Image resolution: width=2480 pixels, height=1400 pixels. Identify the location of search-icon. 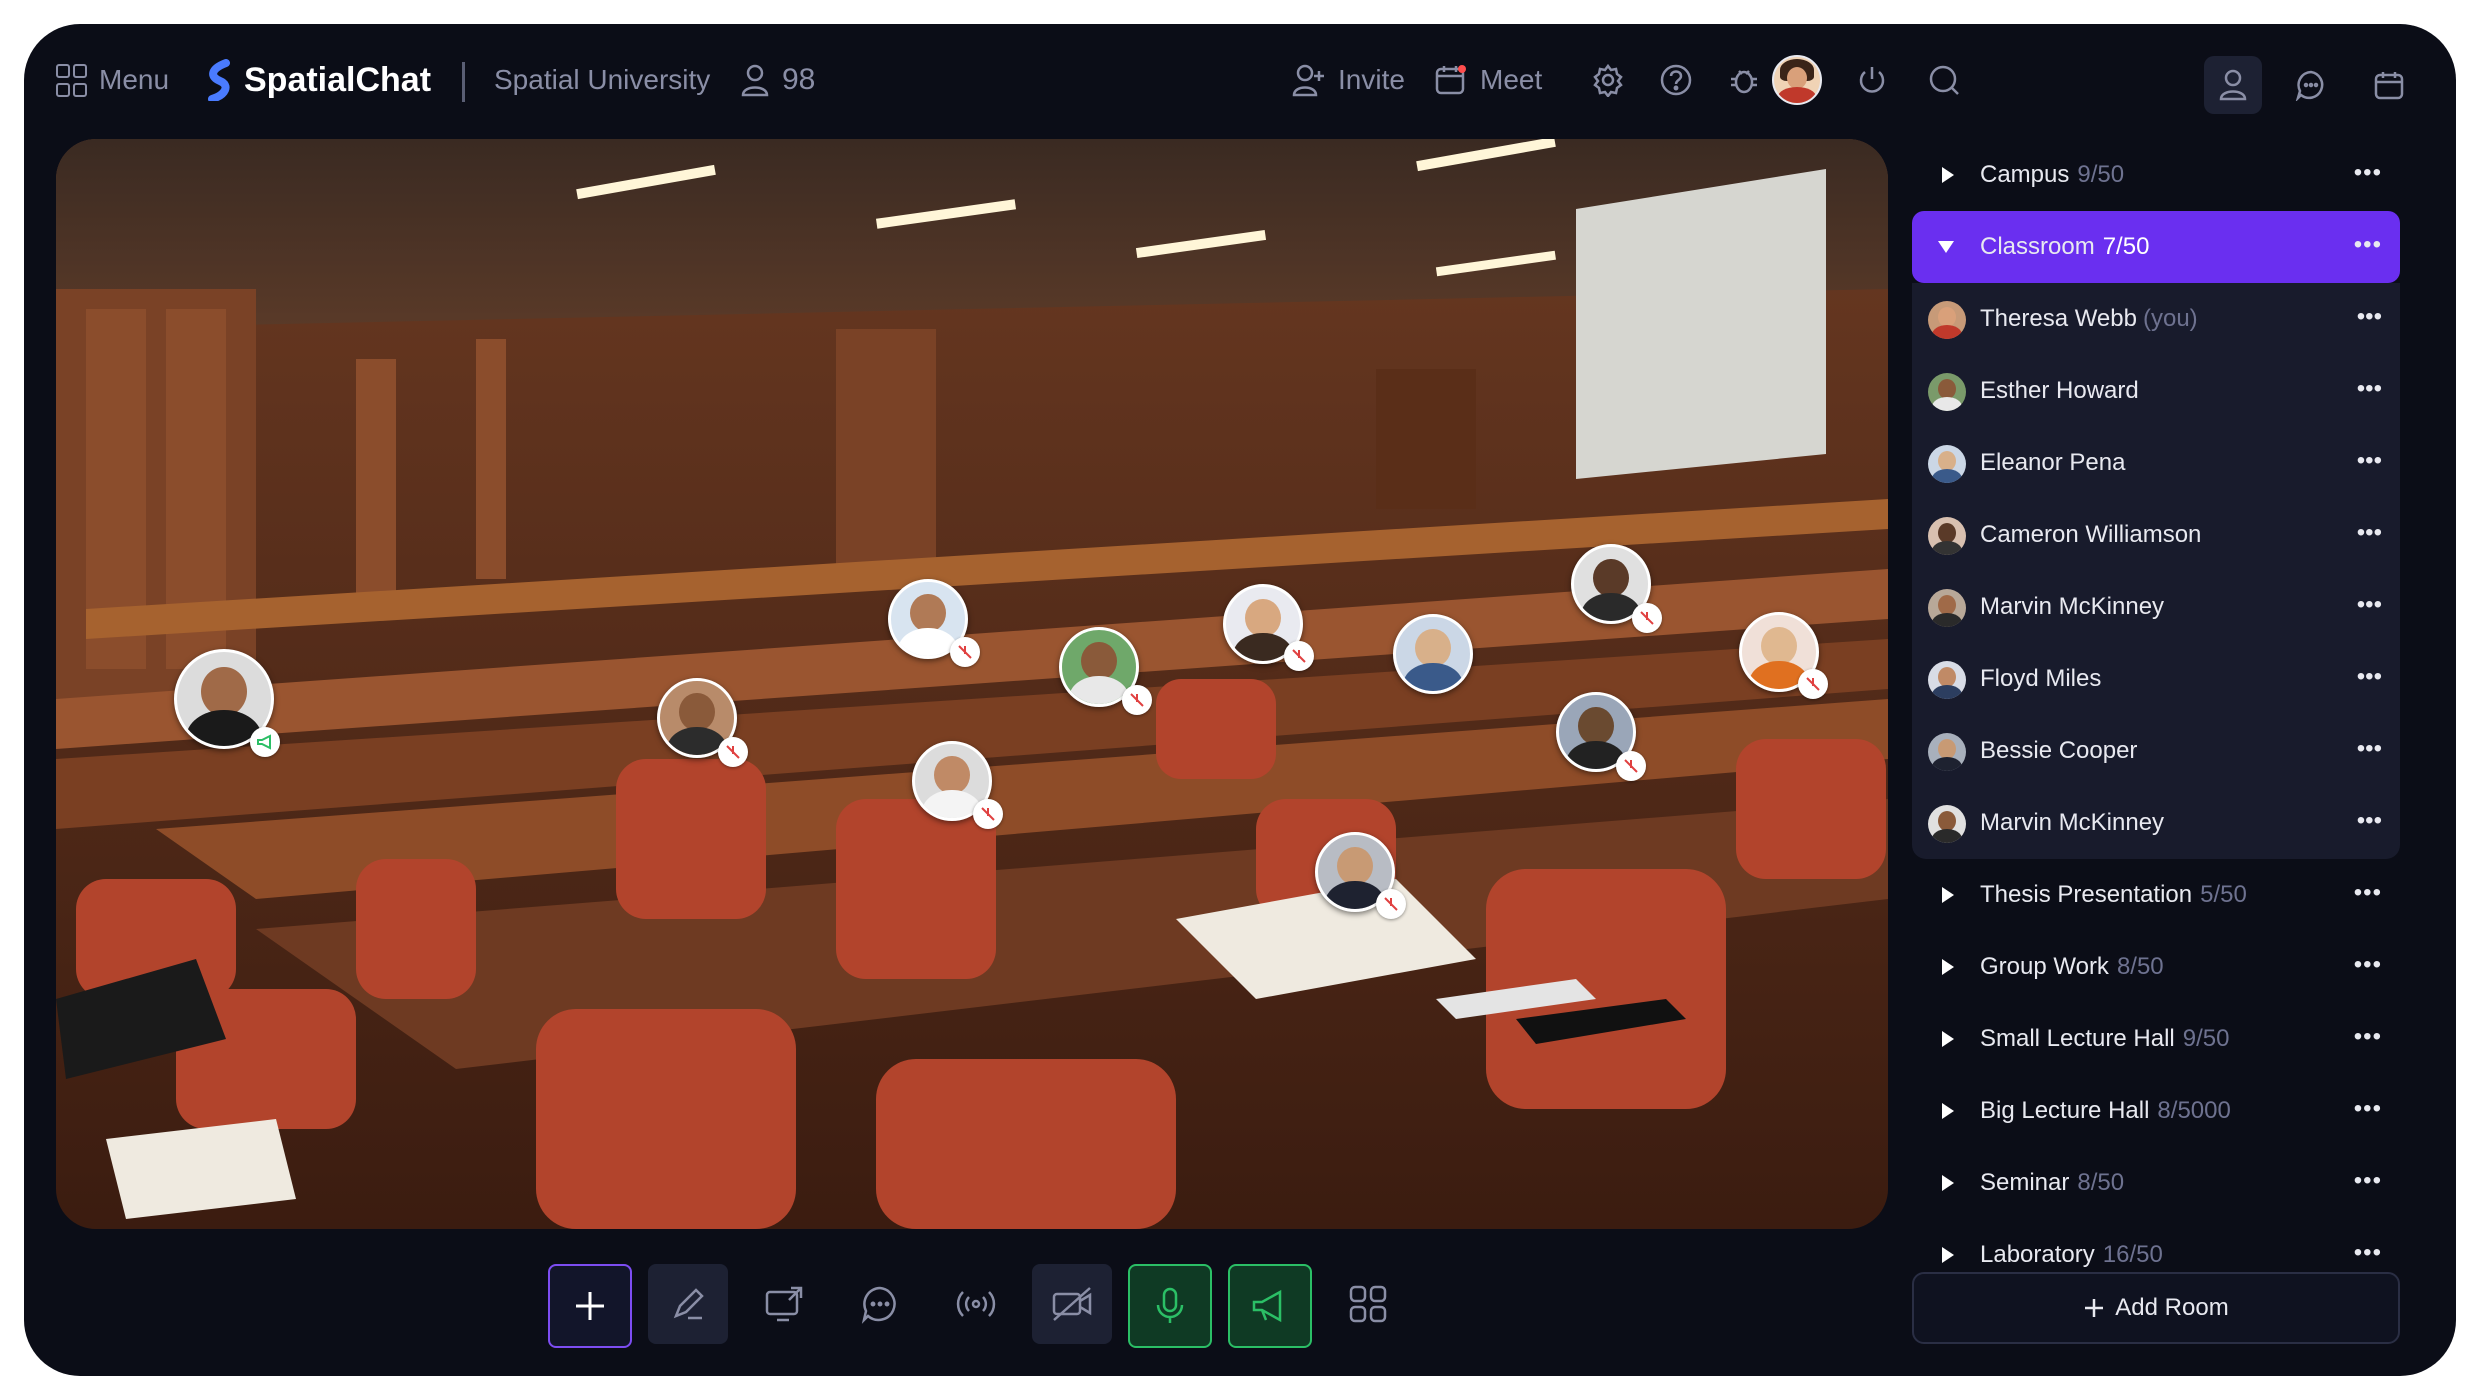
(1944, 80).